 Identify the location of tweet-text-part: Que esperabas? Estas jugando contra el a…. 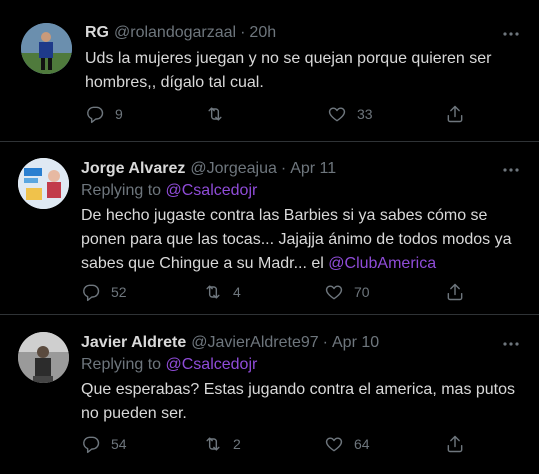
(298, 401).